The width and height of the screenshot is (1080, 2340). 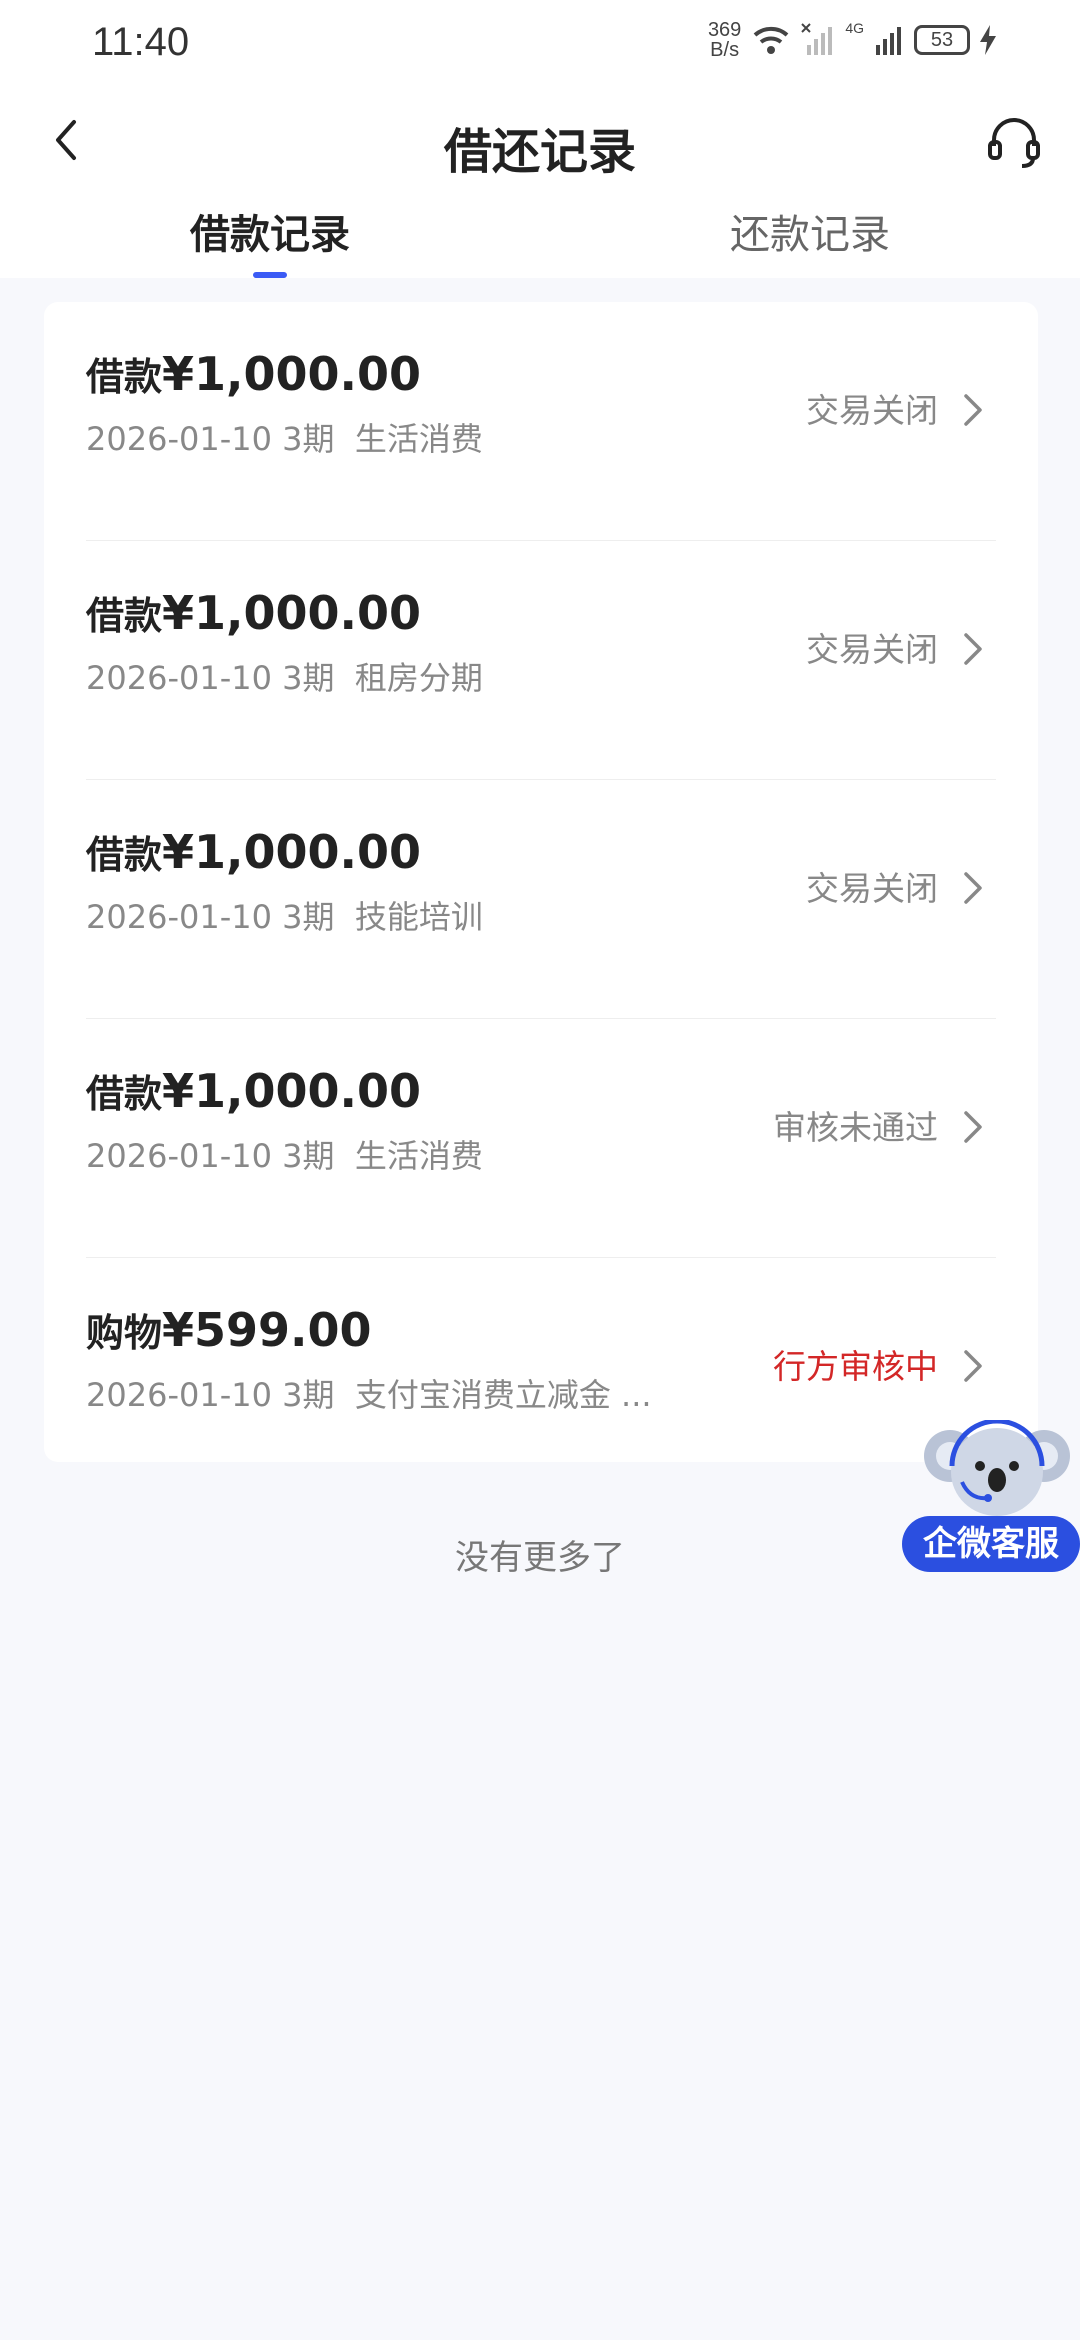 I want to click on net-speed-value: 369, so click(x=724, y=30).